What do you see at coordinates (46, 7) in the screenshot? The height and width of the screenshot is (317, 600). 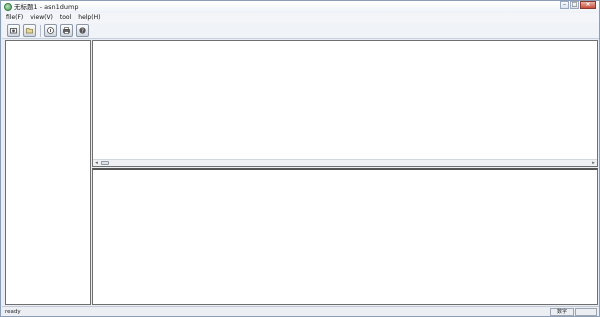 I see `window-title: 无标题1 - asn1dump` at bounding box center [46, 7].